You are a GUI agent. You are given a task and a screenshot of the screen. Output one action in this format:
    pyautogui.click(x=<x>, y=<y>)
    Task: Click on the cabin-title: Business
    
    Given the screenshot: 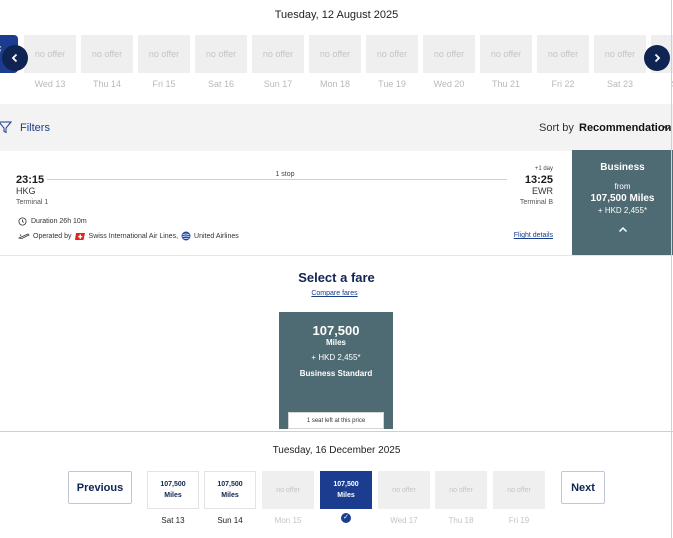 What is the action you would take?
    pyautogui.click(x=622, y=167)
    